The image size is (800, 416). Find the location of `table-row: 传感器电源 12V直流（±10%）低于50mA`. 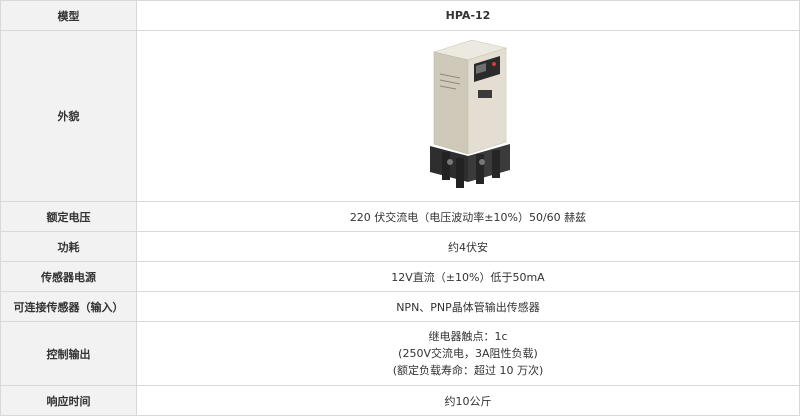

table-row: 传感器电源 12V直流（±10%）低于50mA is located at coordinates (400, 276).